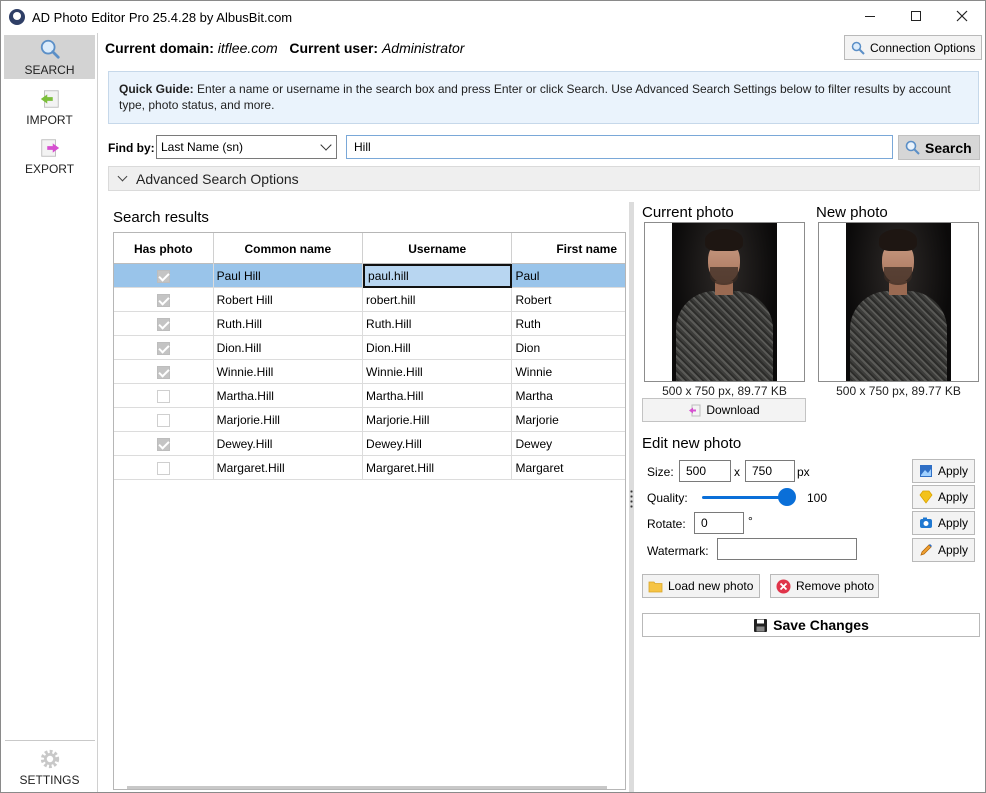 The height and width of the screenshot is (793, 986). I want to click on cell-username: Ruth.Hill, so click(438, 324).